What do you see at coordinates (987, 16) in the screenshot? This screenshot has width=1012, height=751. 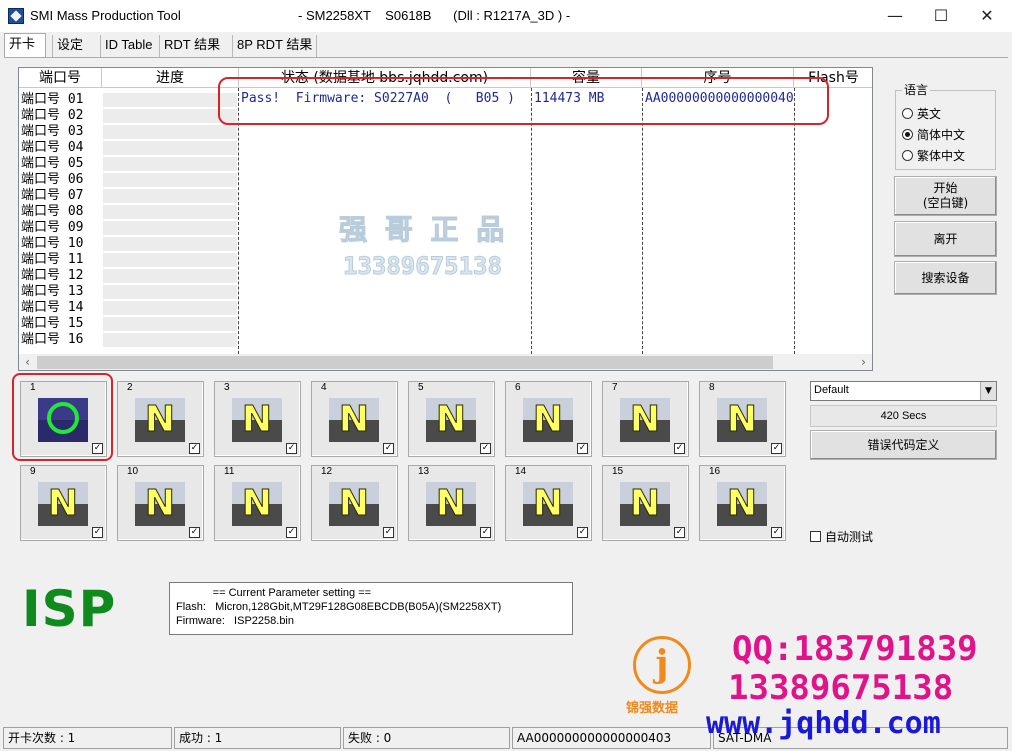 I see `close-button: ✕` at bounding box center [987, 16].